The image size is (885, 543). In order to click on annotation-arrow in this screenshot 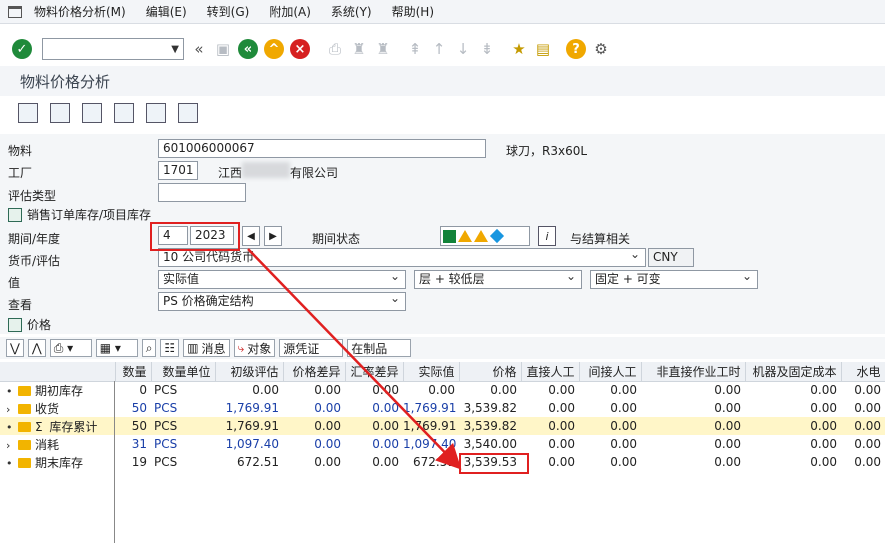, I will do `click(354, 359)`.